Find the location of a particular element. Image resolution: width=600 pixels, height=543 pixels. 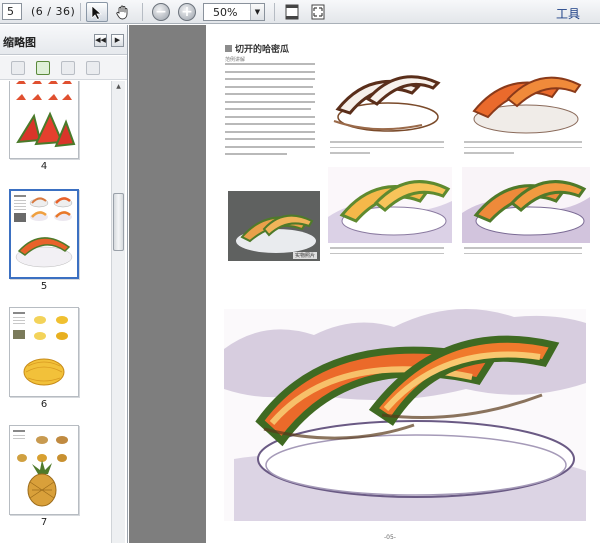

step4-painting is located at coordinates (526, 205).